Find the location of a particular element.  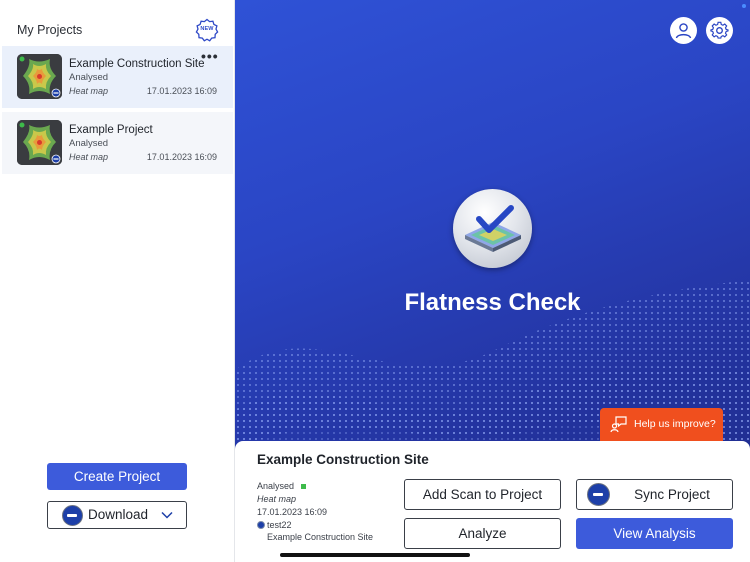

project-name: Example Construction Site is located at coordinates (137, 64).